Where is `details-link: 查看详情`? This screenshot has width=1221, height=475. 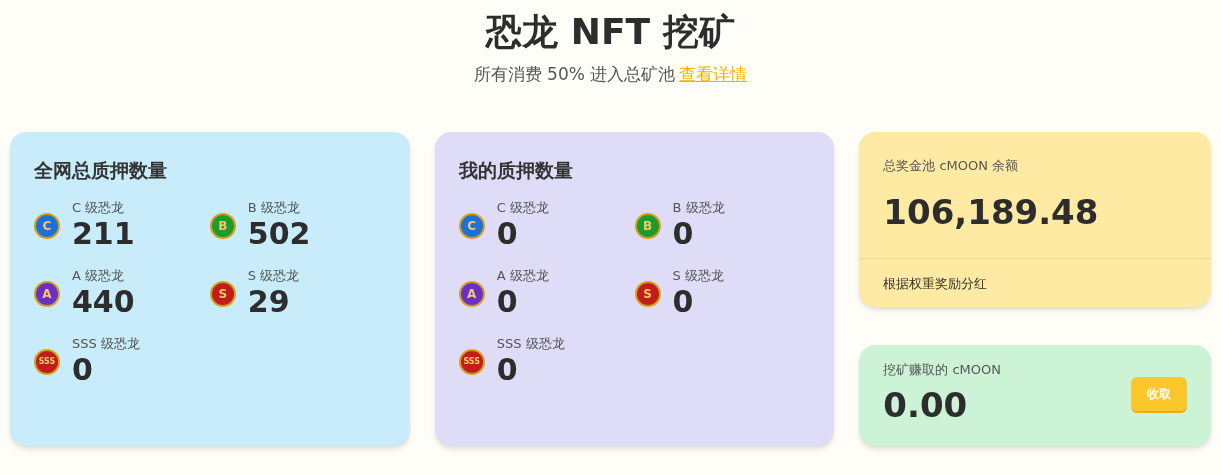 details-link: 查看详情 is located at coordinates (713, 75).